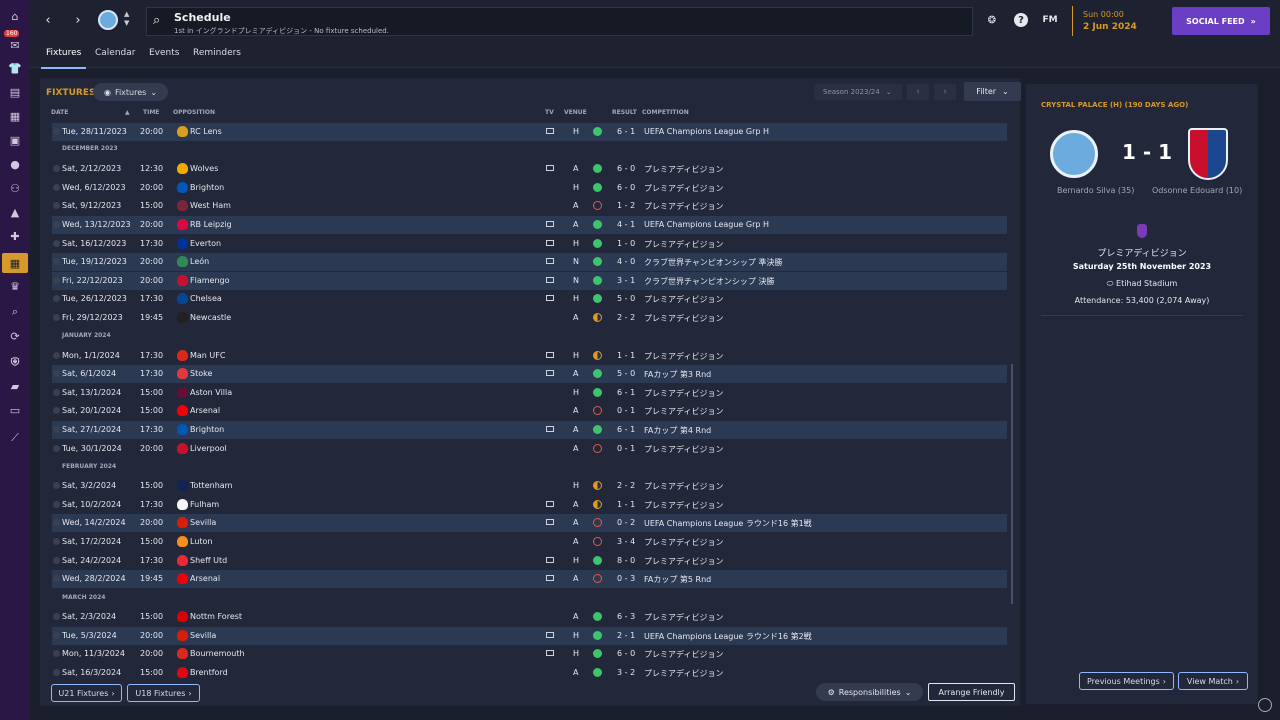  What do you see at coordinates (1221, 21) in the screenshot?
I see `social-feed-button: SOCIAL FEED »` at bounding box center [1221, 21].